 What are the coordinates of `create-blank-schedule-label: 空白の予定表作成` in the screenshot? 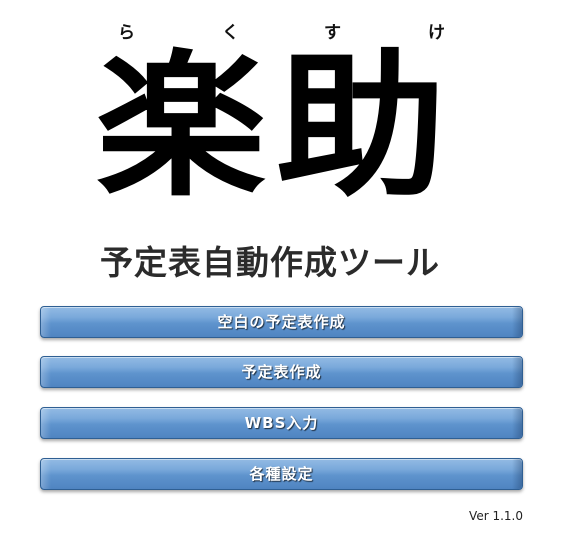 It's located at (281, 322).